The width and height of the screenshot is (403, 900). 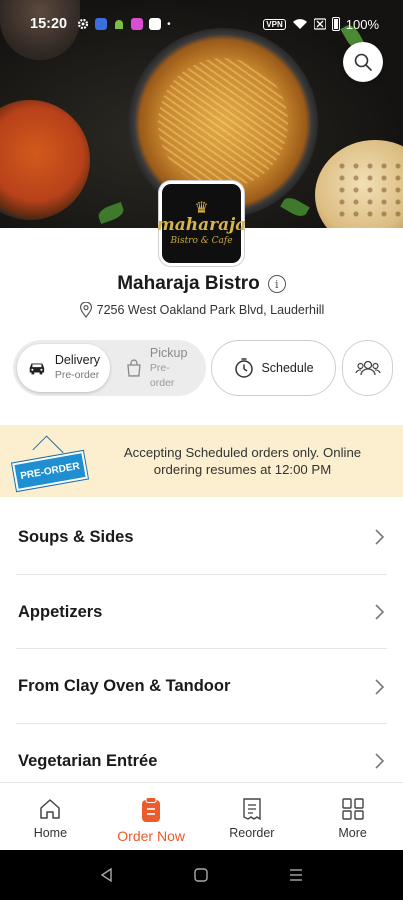 I want to click on timer-icon, so click(x=244, y=368).